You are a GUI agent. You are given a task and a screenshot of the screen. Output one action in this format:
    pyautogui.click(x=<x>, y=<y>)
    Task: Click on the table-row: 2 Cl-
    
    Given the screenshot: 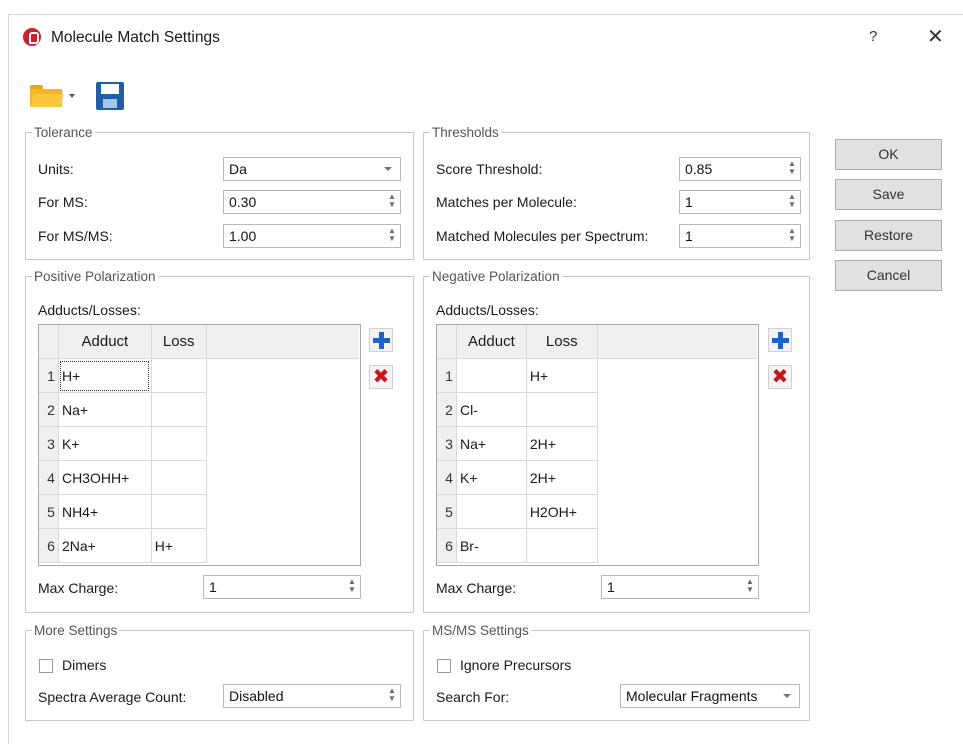 What is the action you would take?
    pyautogui.click(x=597, y=409)
    